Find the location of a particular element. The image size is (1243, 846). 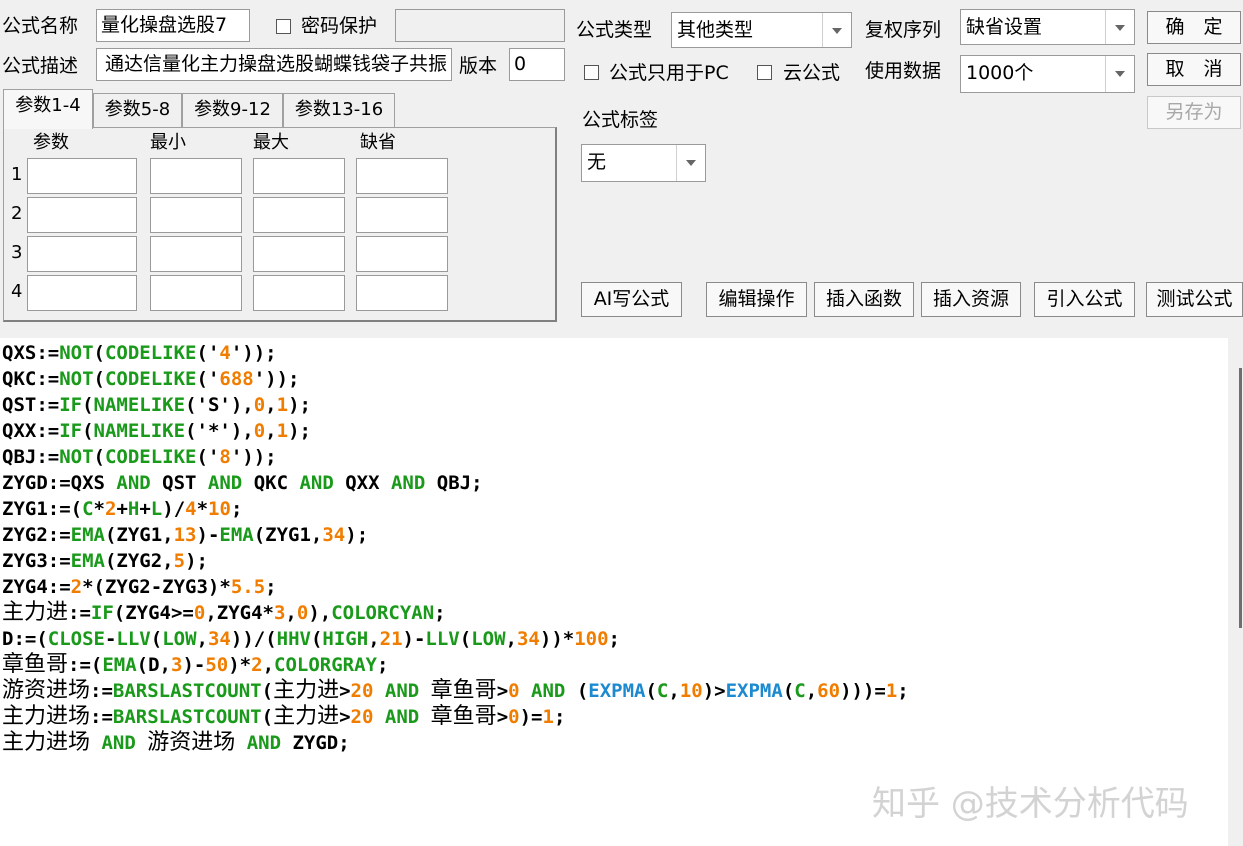

tab-params-1-4: 参数1-4 is located at coordinates (48, 109).